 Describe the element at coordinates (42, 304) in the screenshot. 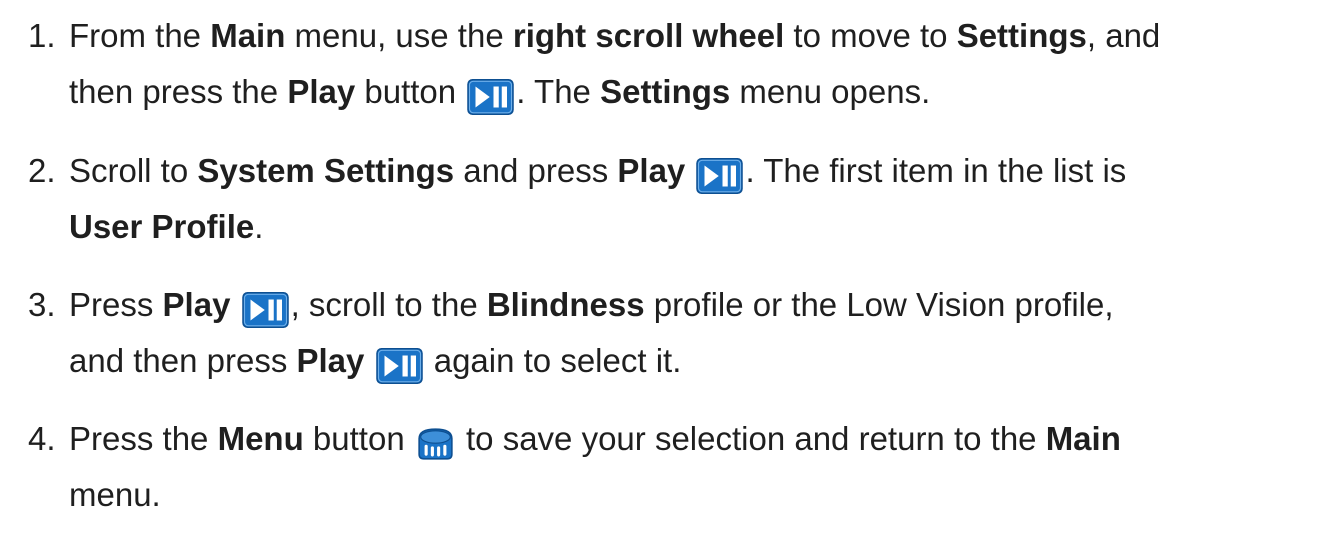

I see `step-number: 3.` at that location.